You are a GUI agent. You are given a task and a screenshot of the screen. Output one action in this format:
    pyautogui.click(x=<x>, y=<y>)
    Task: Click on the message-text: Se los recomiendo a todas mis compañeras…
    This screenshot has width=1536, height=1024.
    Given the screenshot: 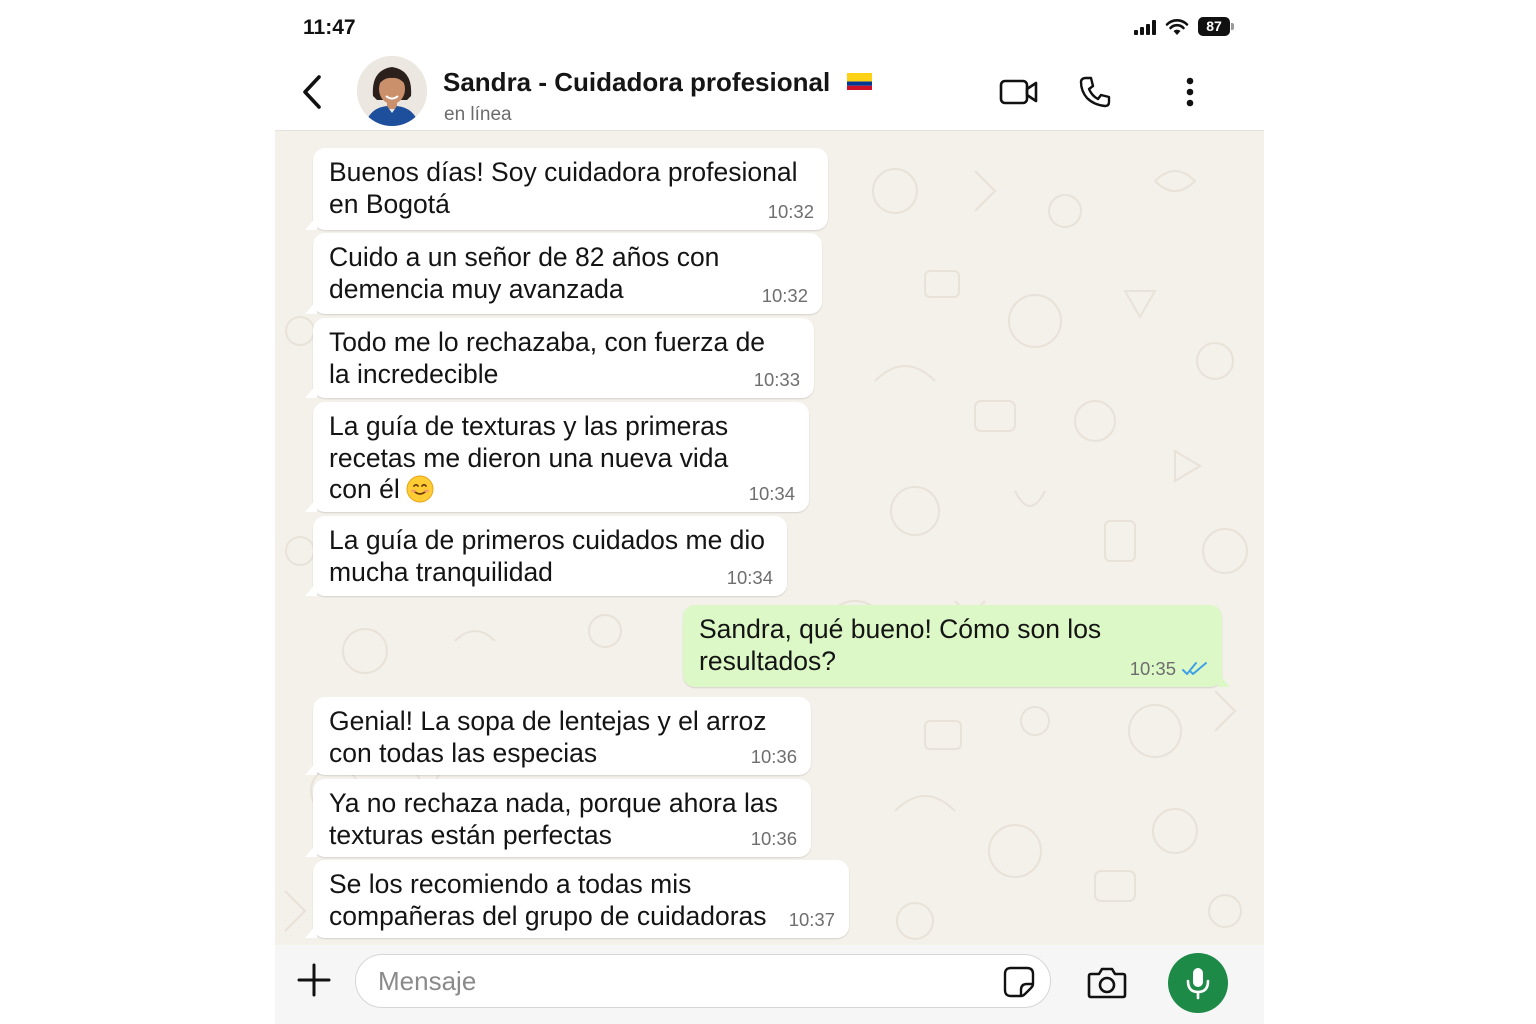 What is the action you would take?
    pyautogui.click(x=548, y=900)
    